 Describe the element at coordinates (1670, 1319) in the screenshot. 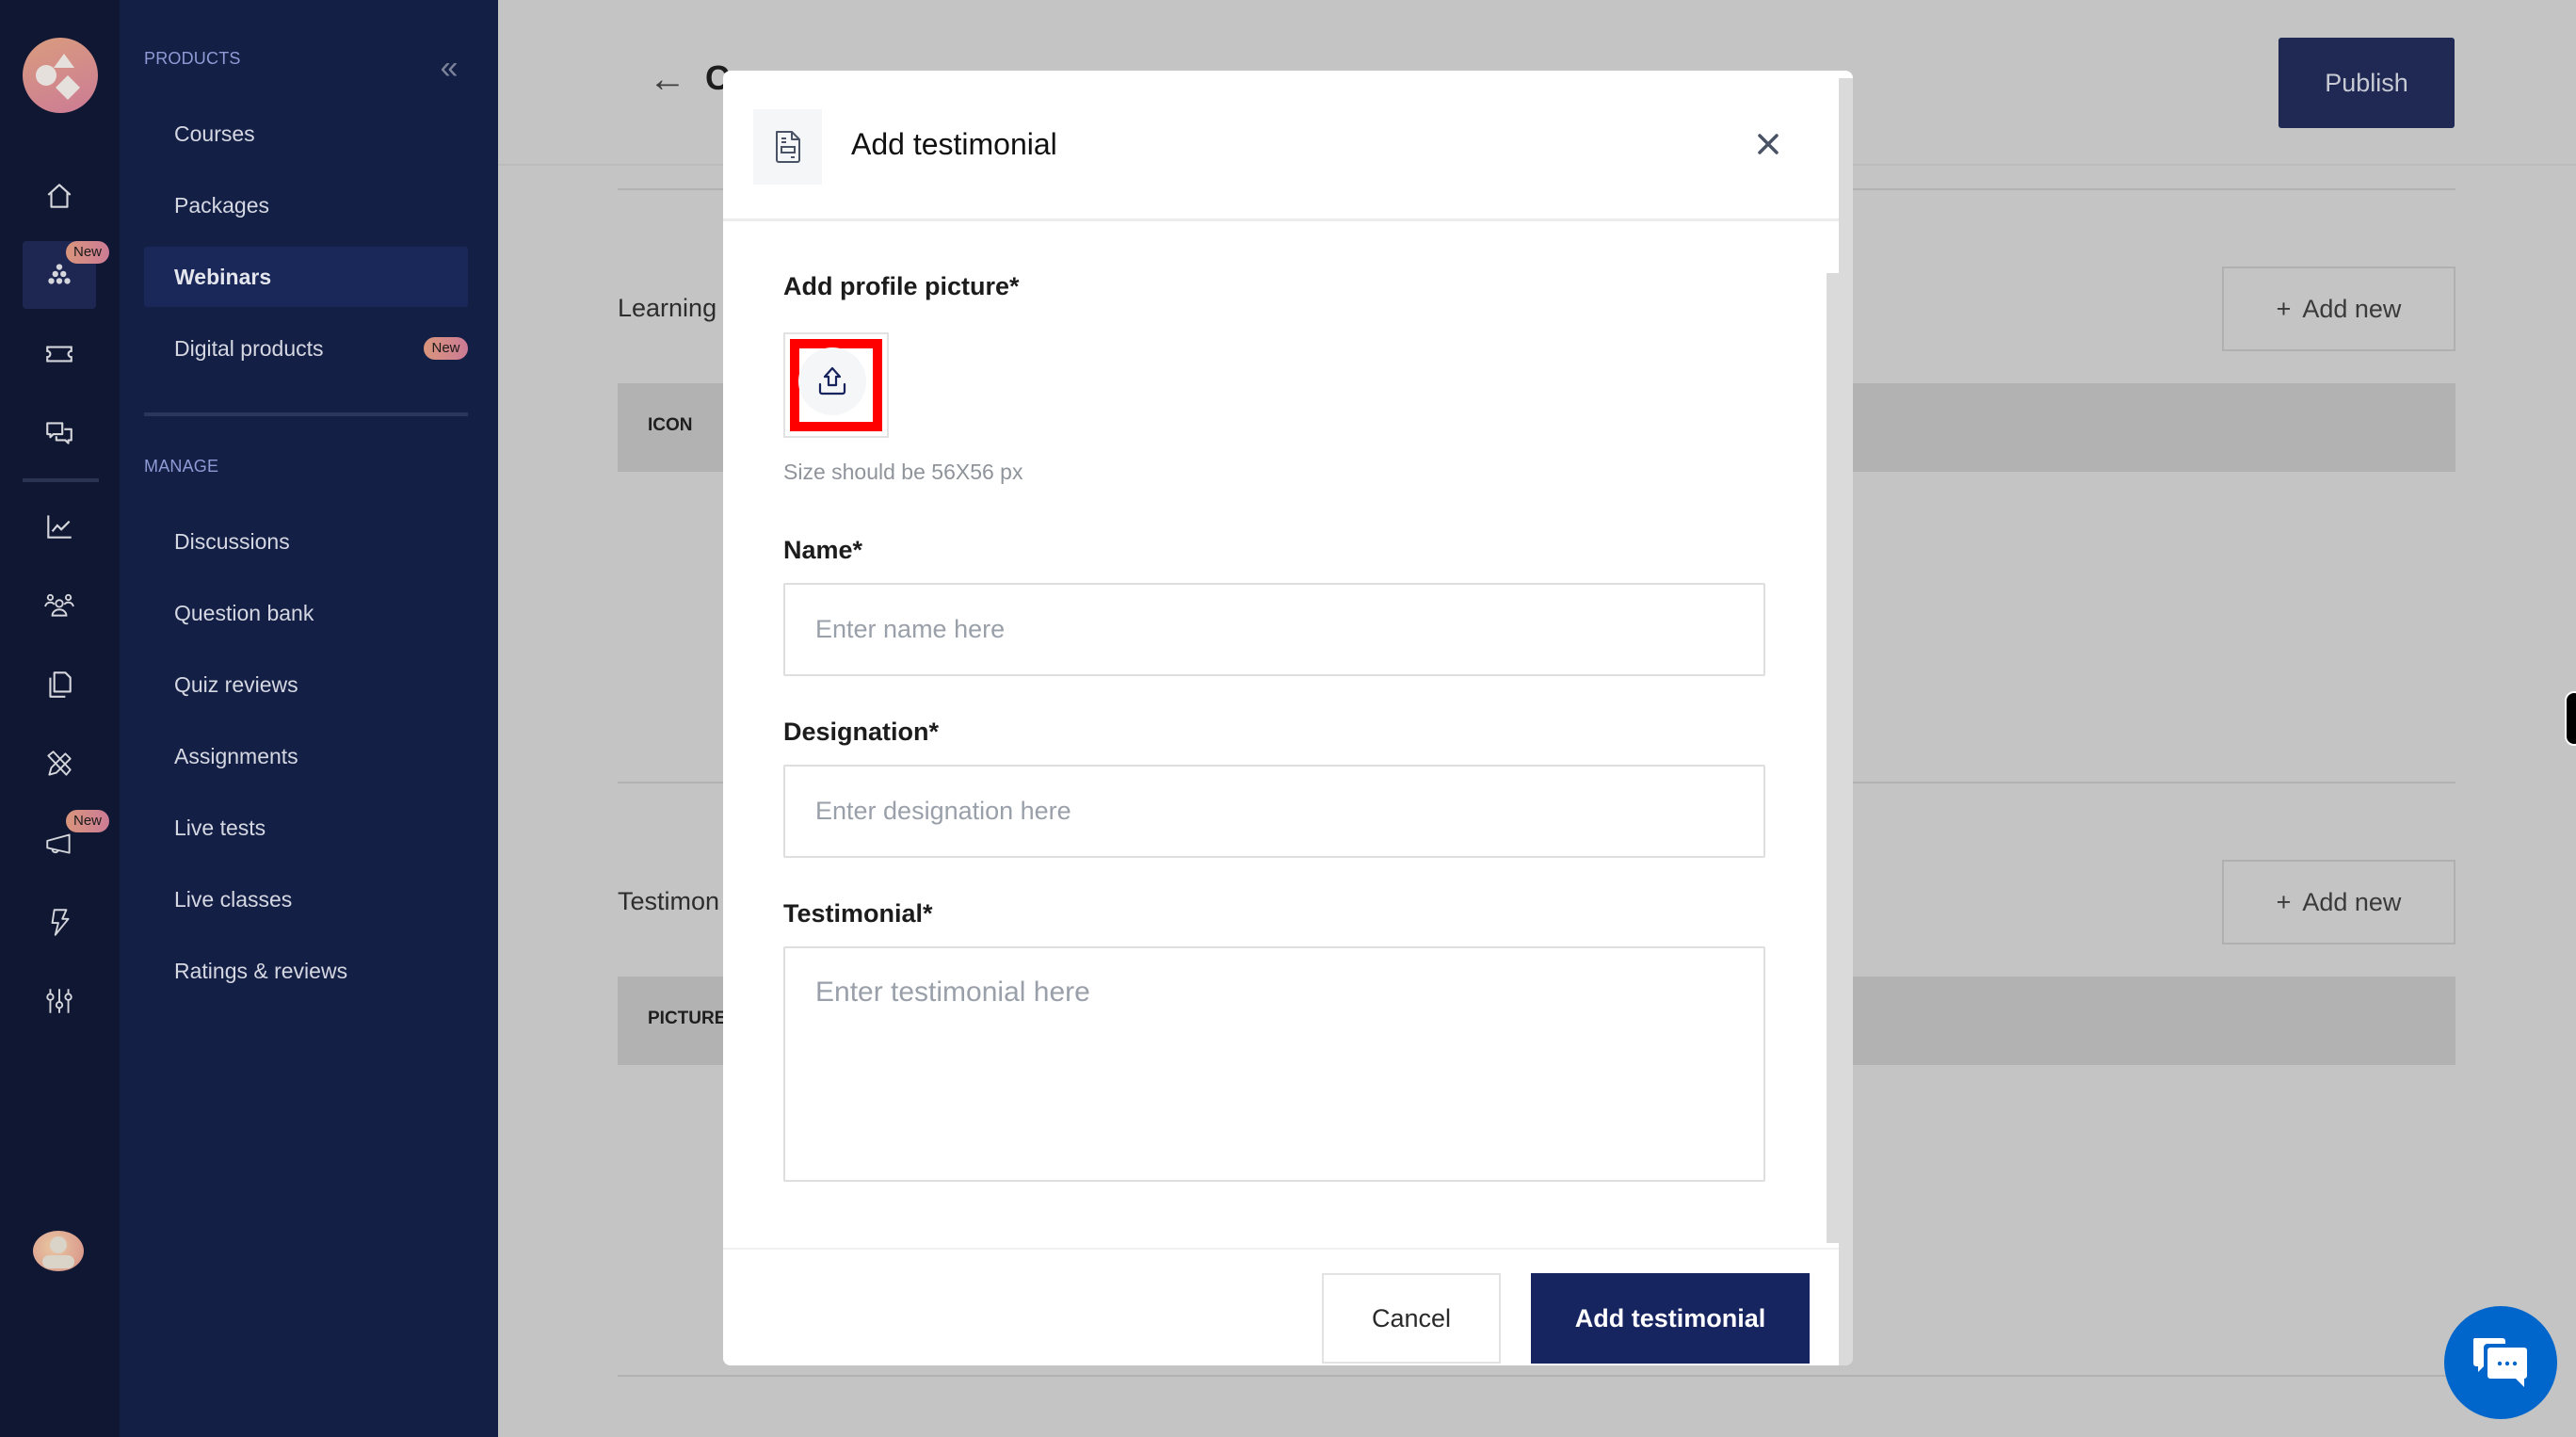

I see `add-testimonial-submit-button: Add testimonial` at that location.